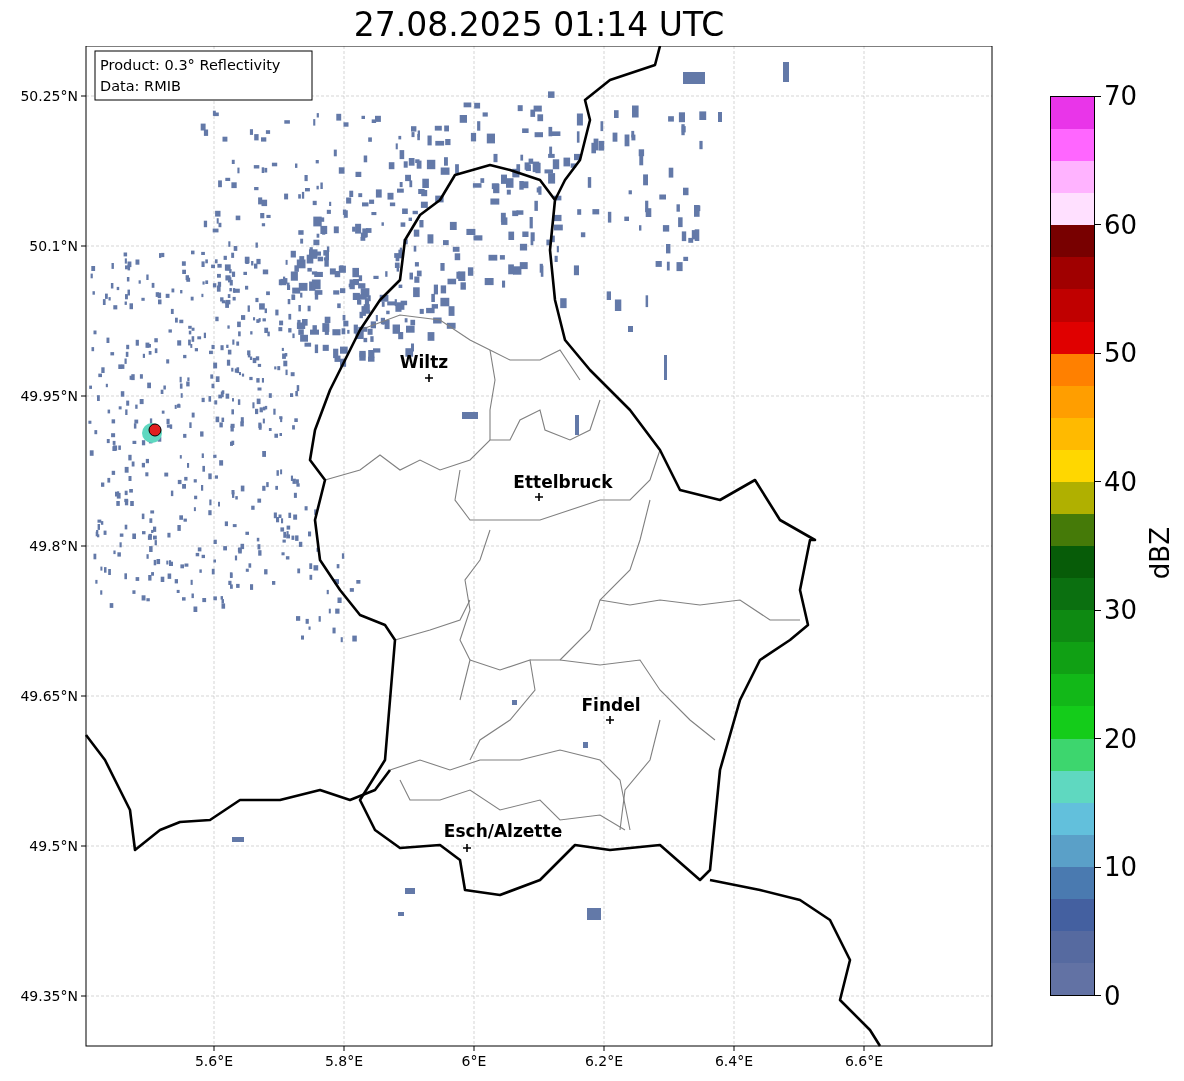 The width and height of the screenshot is (1184, 1081). What do you see at coordinates (1121, 738) in the screenshot?
I see `colorbar-tick-label: 20` at bounding box center [1121, 738].